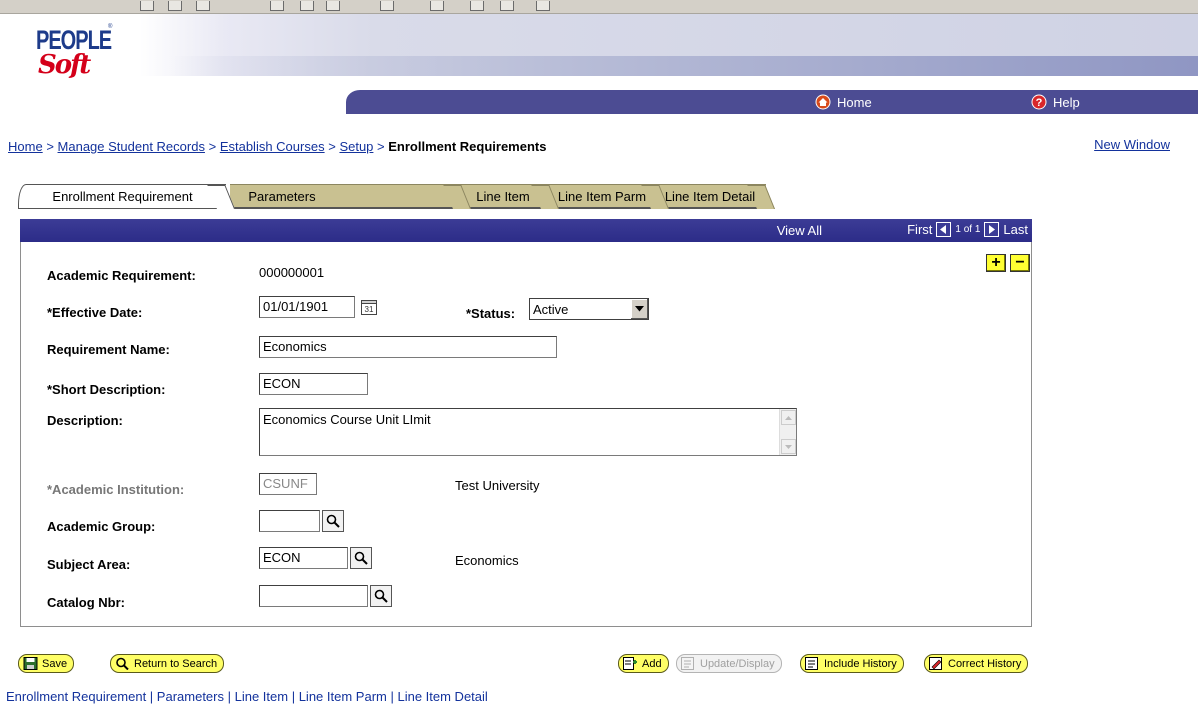 This screenshot has width=1198, height=706. Describe the element at coordinates (551, 309) in the screenshot. I see `status-selected-value: Active` at that location.